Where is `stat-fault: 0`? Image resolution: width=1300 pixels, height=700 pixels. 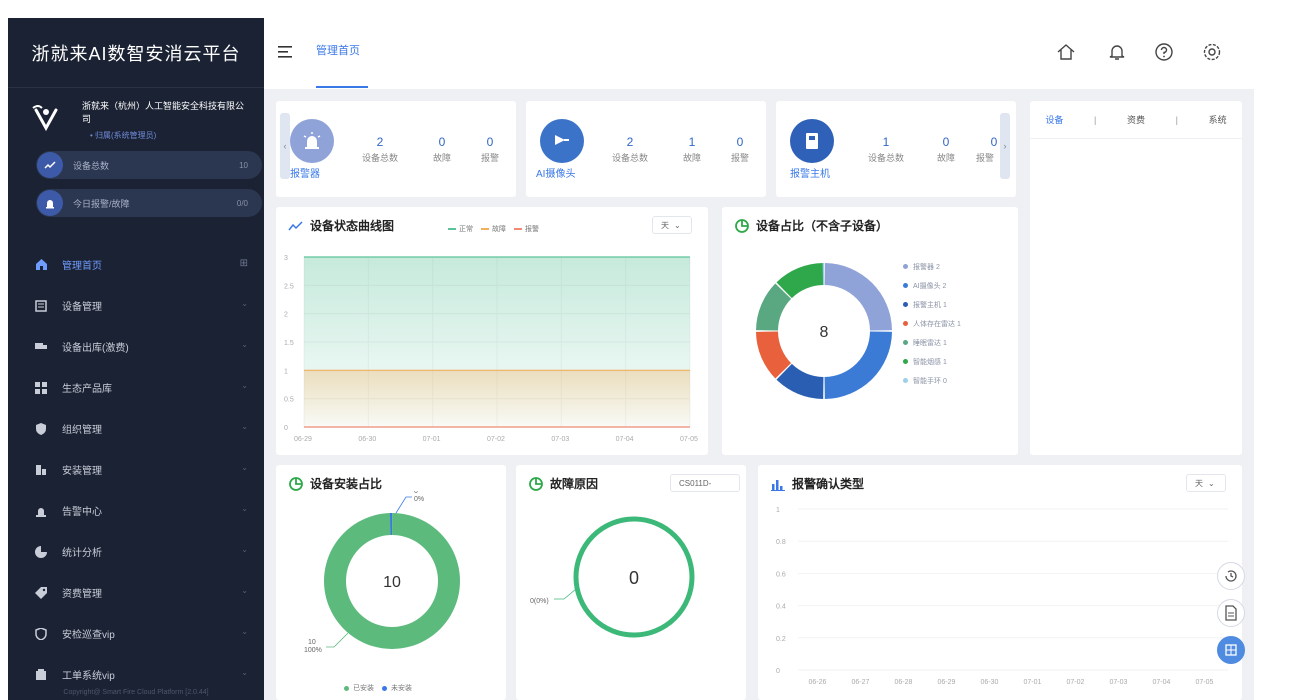
stat-fault: 0 is located at coordinates (946, 142).